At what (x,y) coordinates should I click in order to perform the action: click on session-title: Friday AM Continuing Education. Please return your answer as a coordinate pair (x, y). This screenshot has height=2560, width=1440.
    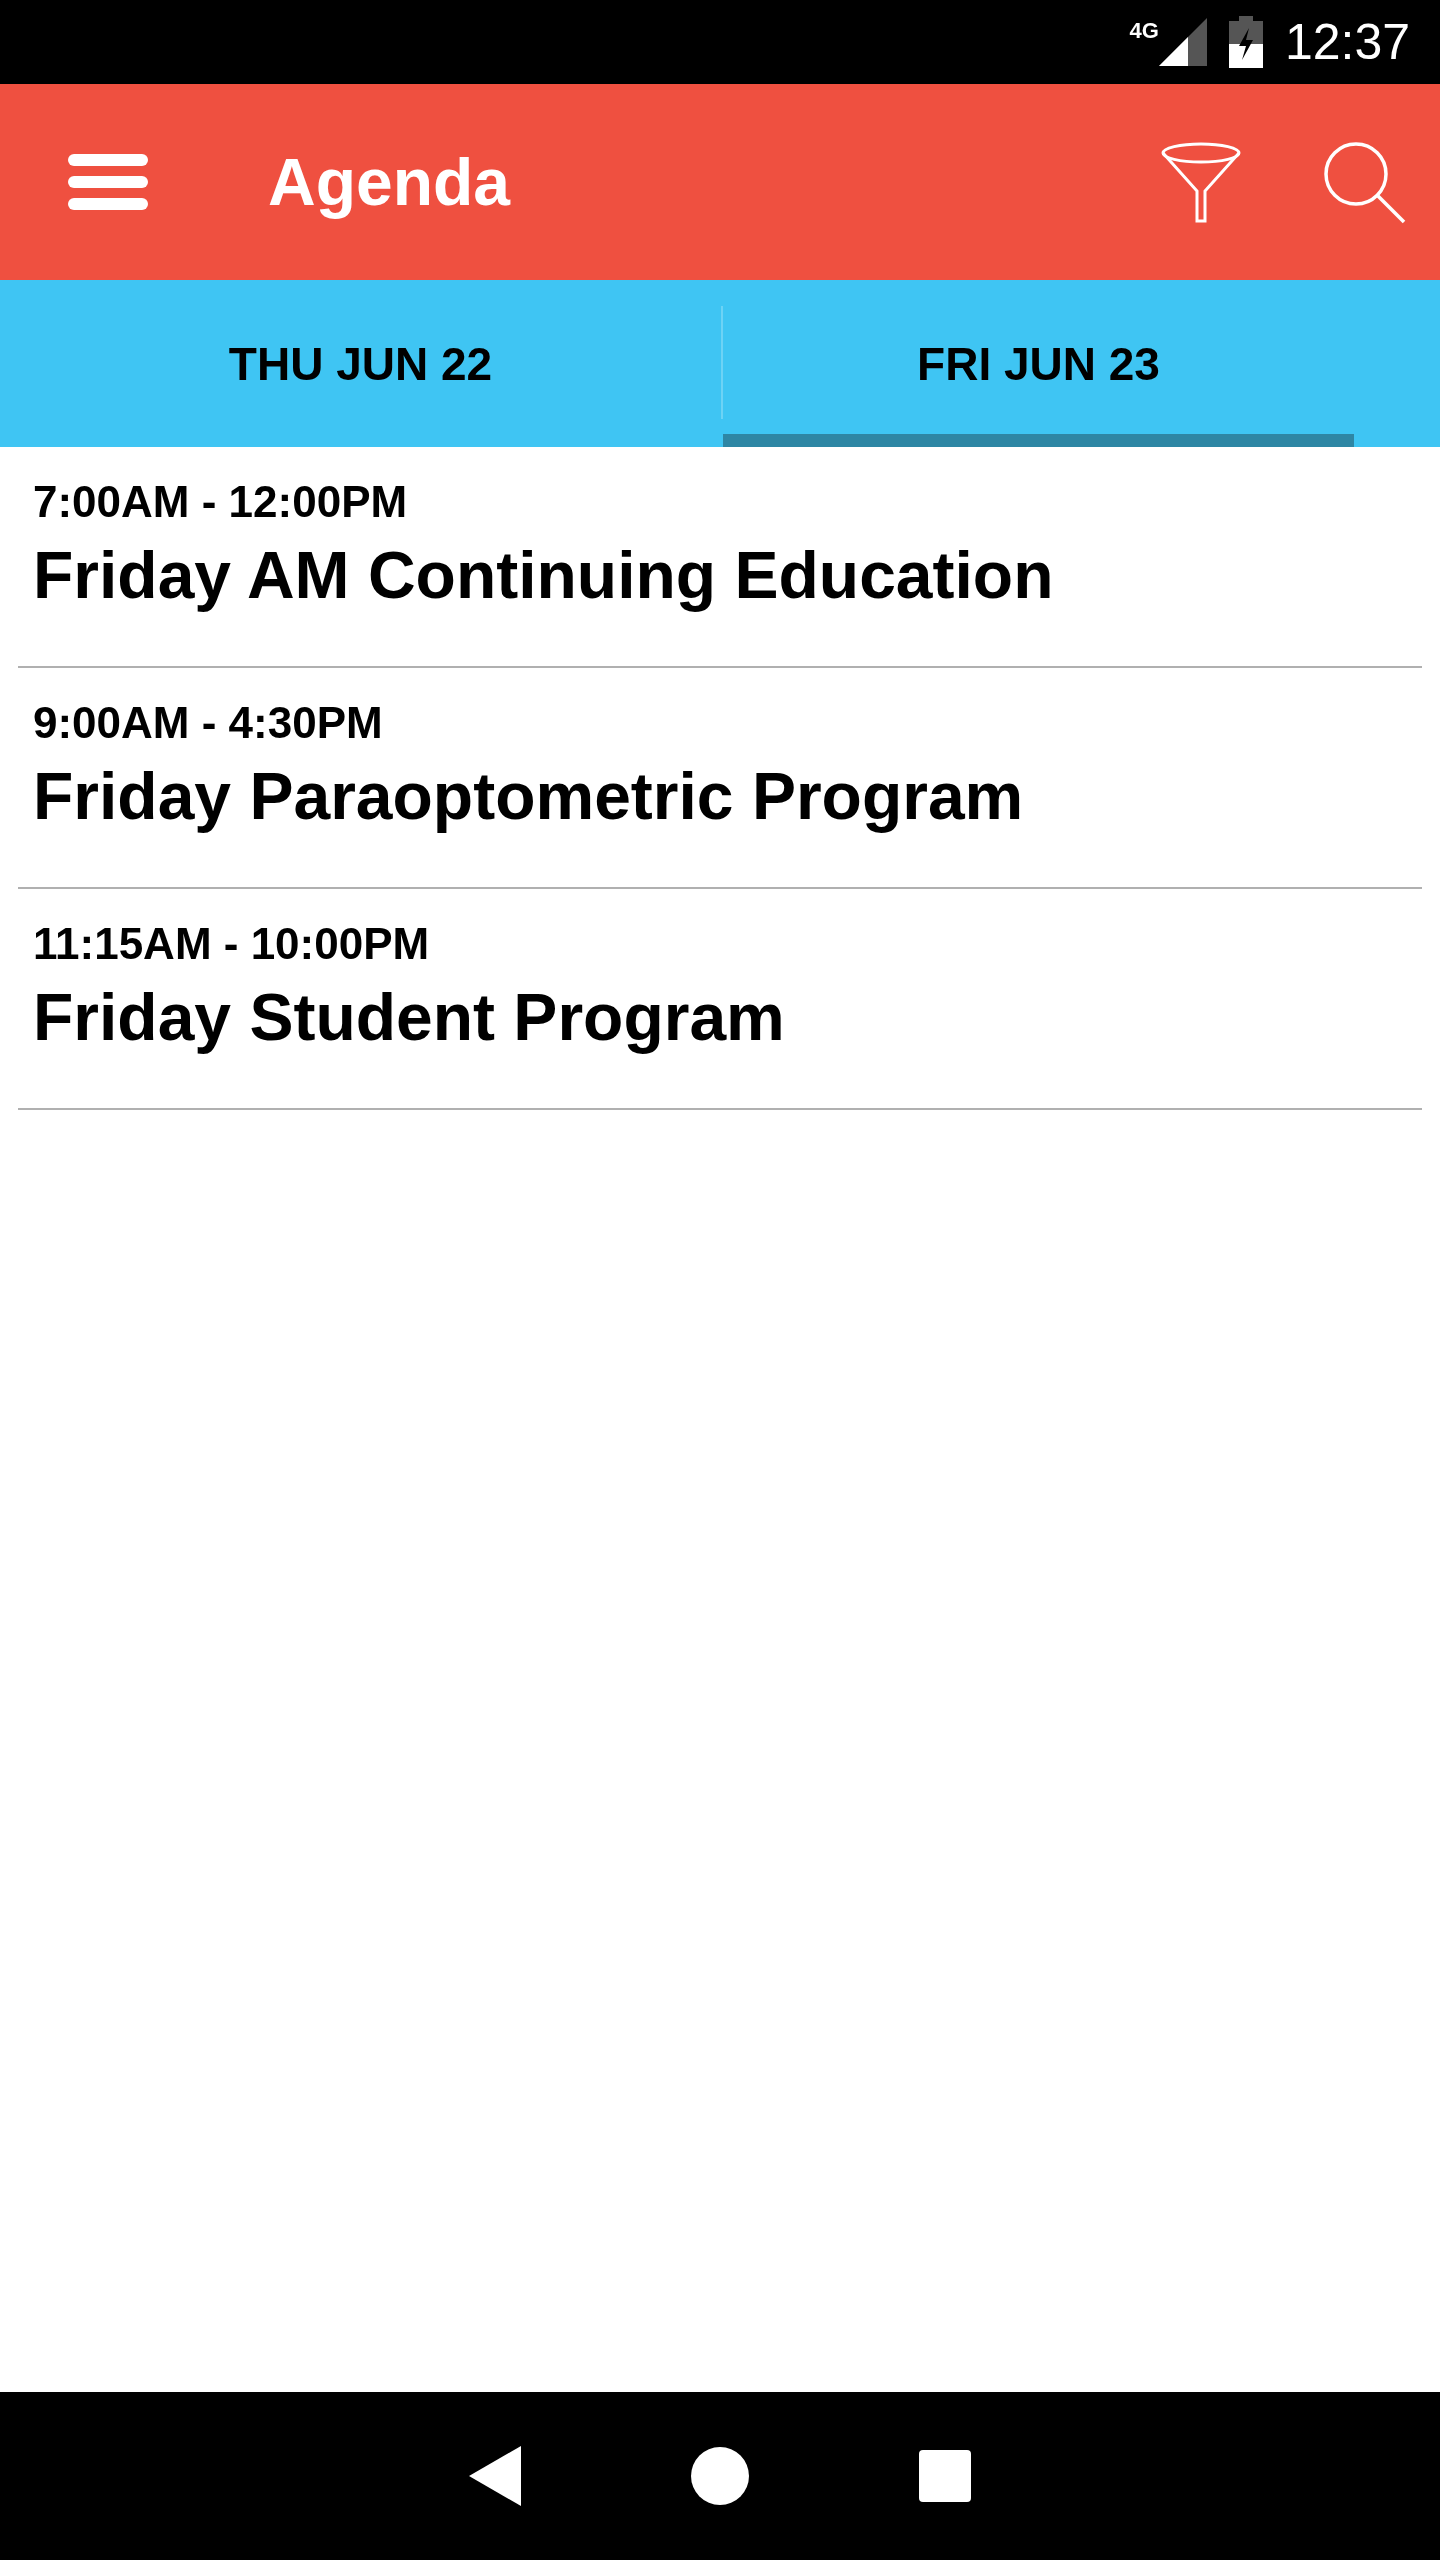
    Looking at the image, I should click on (720, 575).